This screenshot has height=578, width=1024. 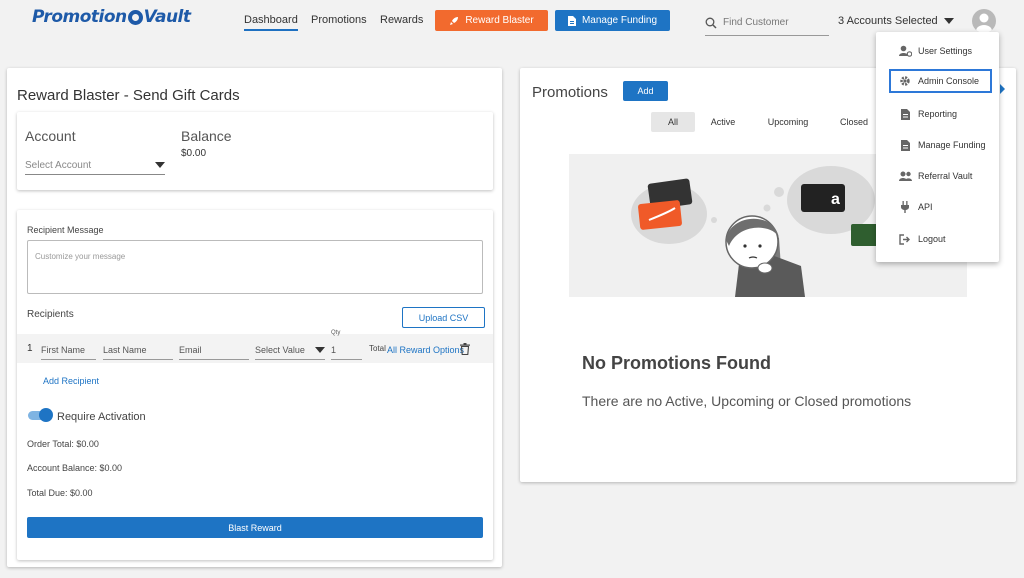 What do you see at coordinates (401, 20) in the screenshot?
I see `nav-rewards: Rewards` at bounding box center [401, 20].